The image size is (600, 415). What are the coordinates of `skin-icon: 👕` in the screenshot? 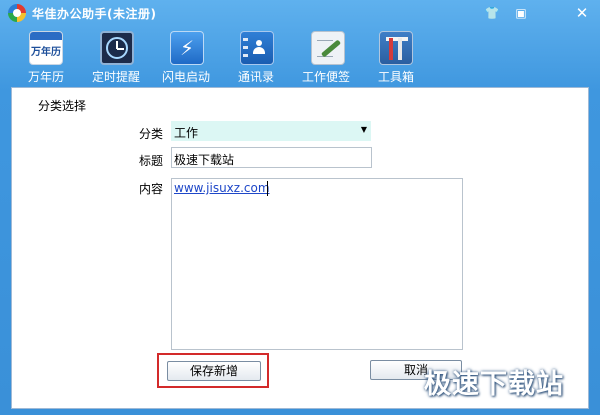 It's located at (492, 13).